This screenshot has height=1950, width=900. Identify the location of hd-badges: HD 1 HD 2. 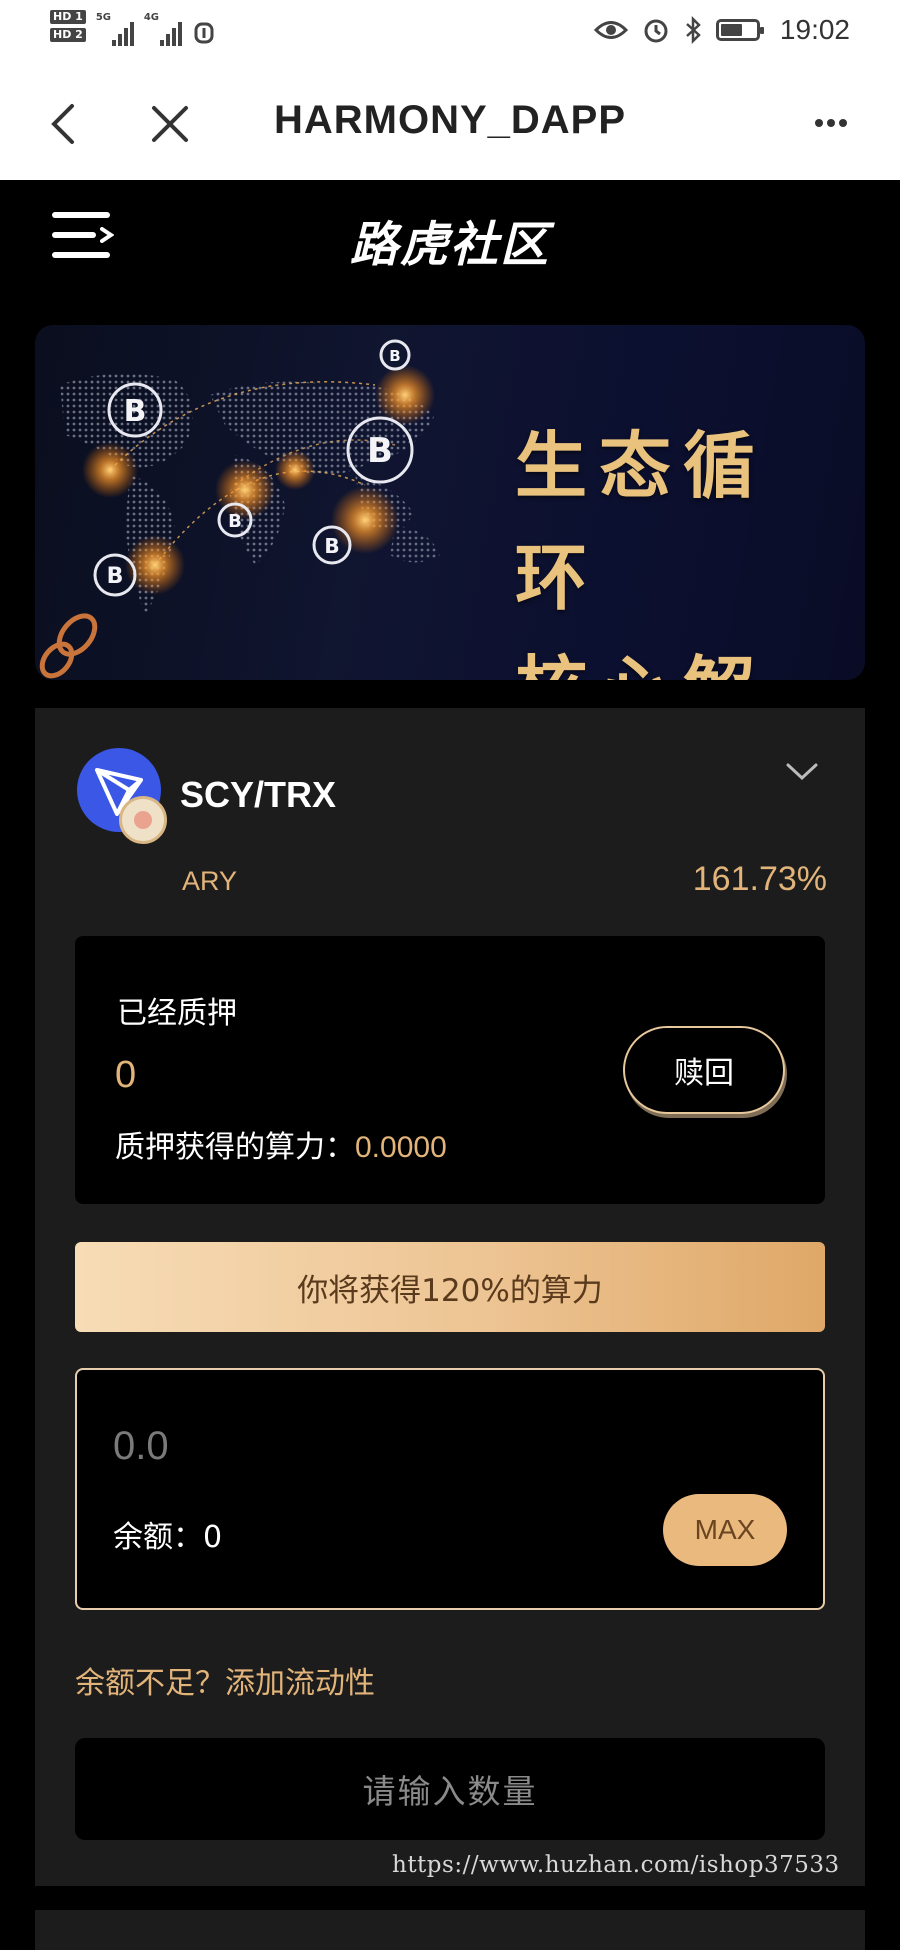
(68, 26).